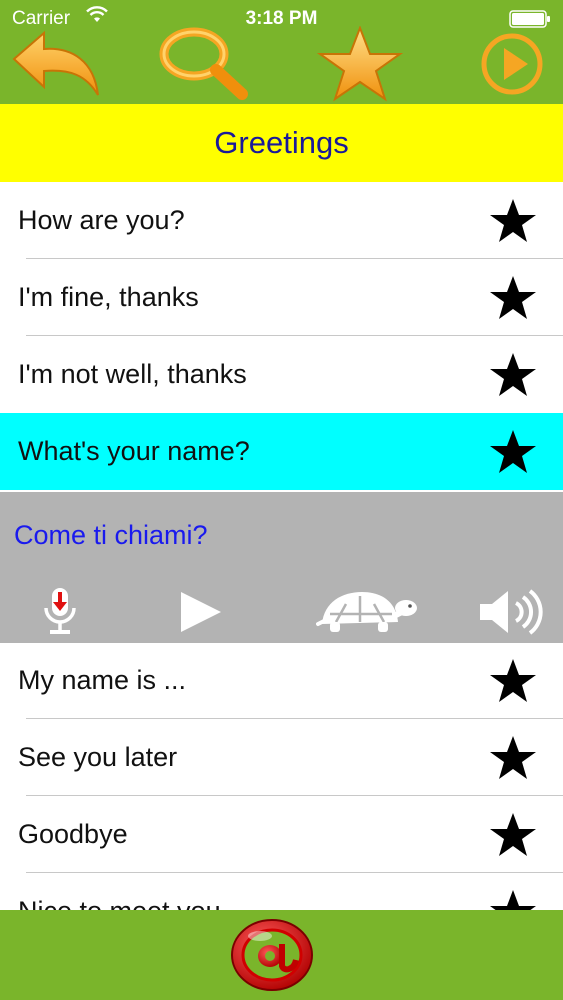 The width and height of the screenshot is (563, 1000). I want to click on play-translation-button, so click(200, 612).